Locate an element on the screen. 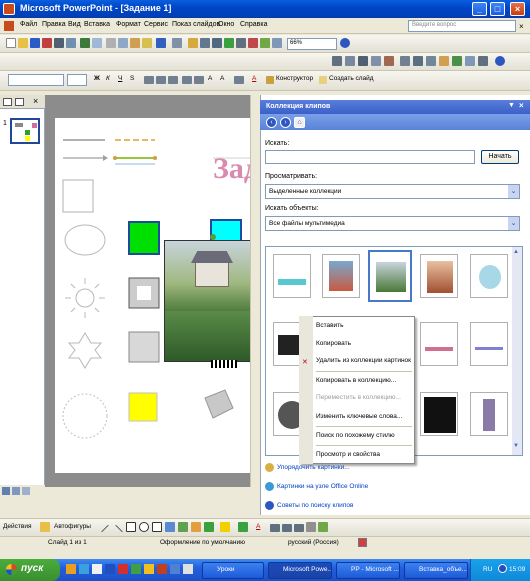  menu-window: Окно is located at coordinates (226, 24).